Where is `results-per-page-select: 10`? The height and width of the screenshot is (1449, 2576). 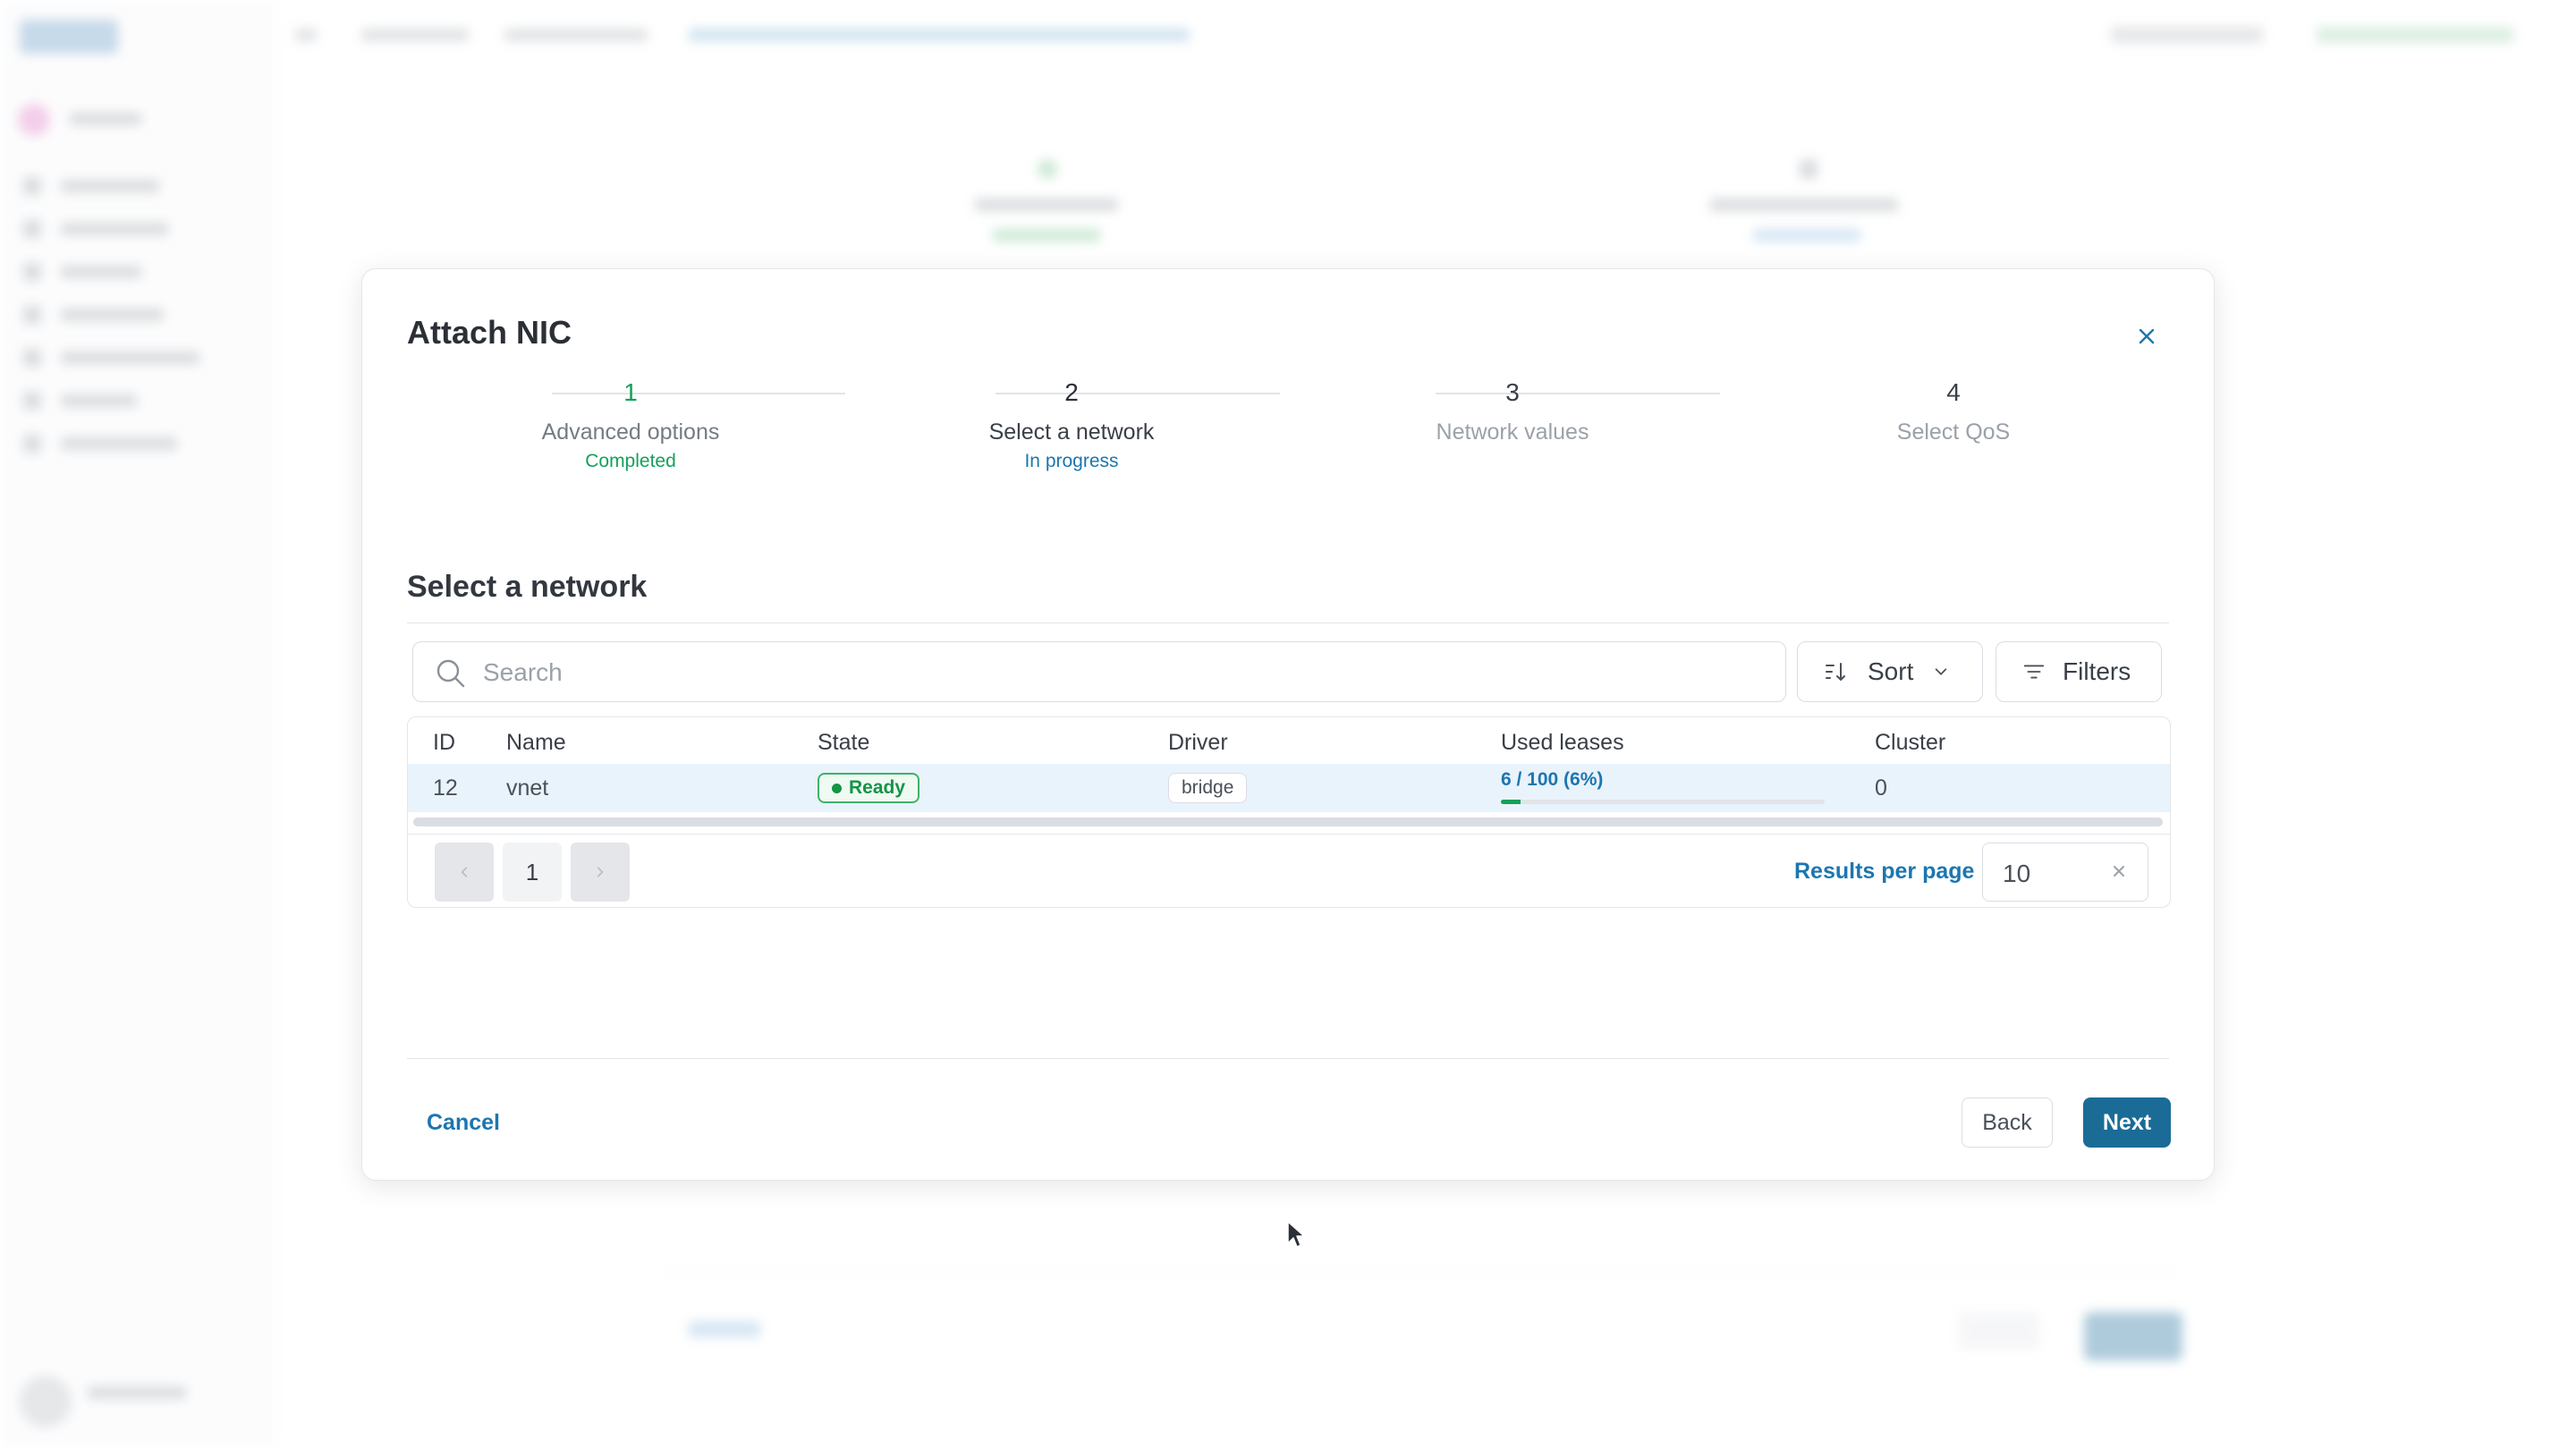 results-per-page-select: 10 is located at coordinates (2065, 872).